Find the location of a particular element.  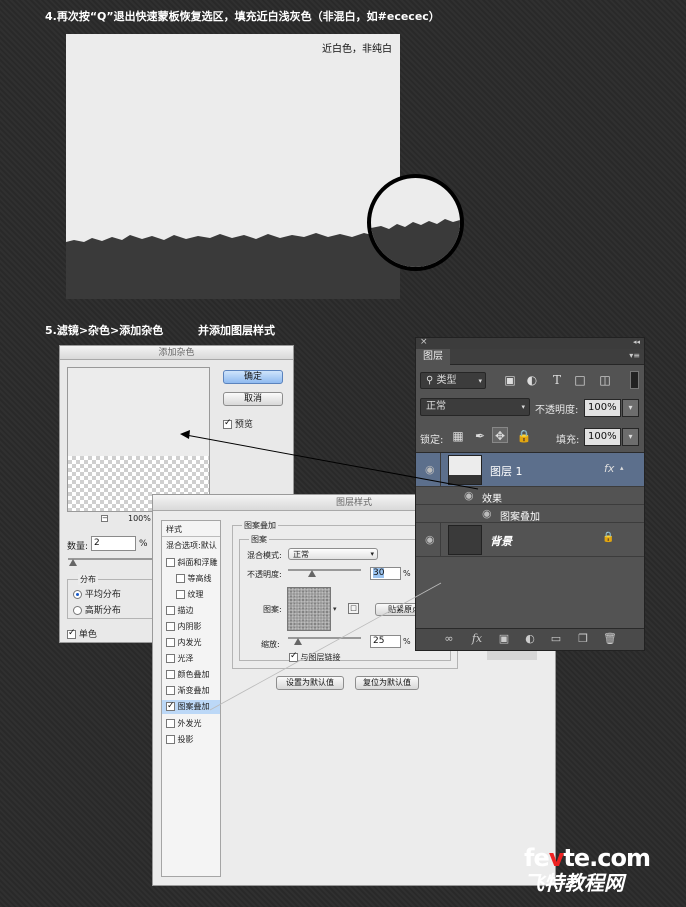

watermark-brand-cn: 飞特教程网 is located at coordinates (574, 883).